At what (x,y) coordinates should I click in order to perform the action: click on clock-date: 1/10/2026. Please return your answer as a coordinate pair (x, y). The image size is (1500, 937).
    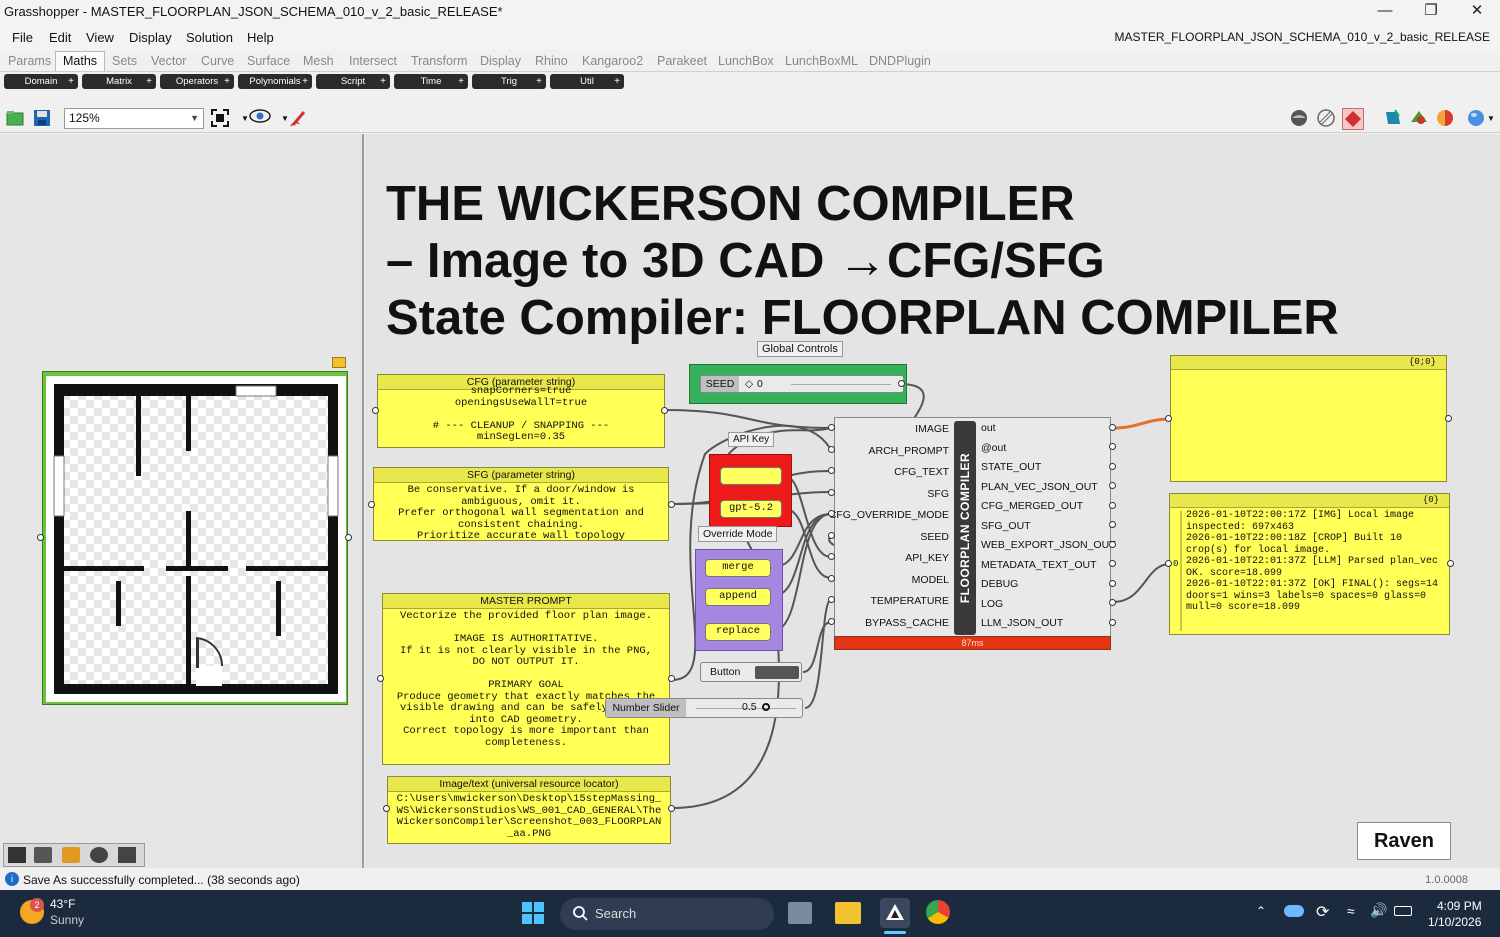
    Looking at the image, I should click on (1454, 922).